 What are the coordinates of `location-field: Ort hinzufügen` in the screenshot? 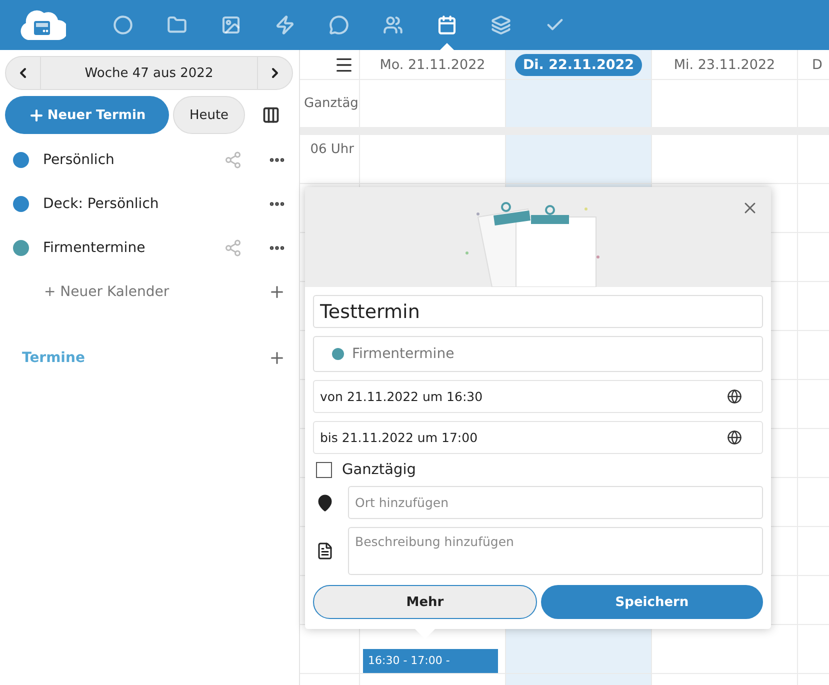 It's located at (555, 502).